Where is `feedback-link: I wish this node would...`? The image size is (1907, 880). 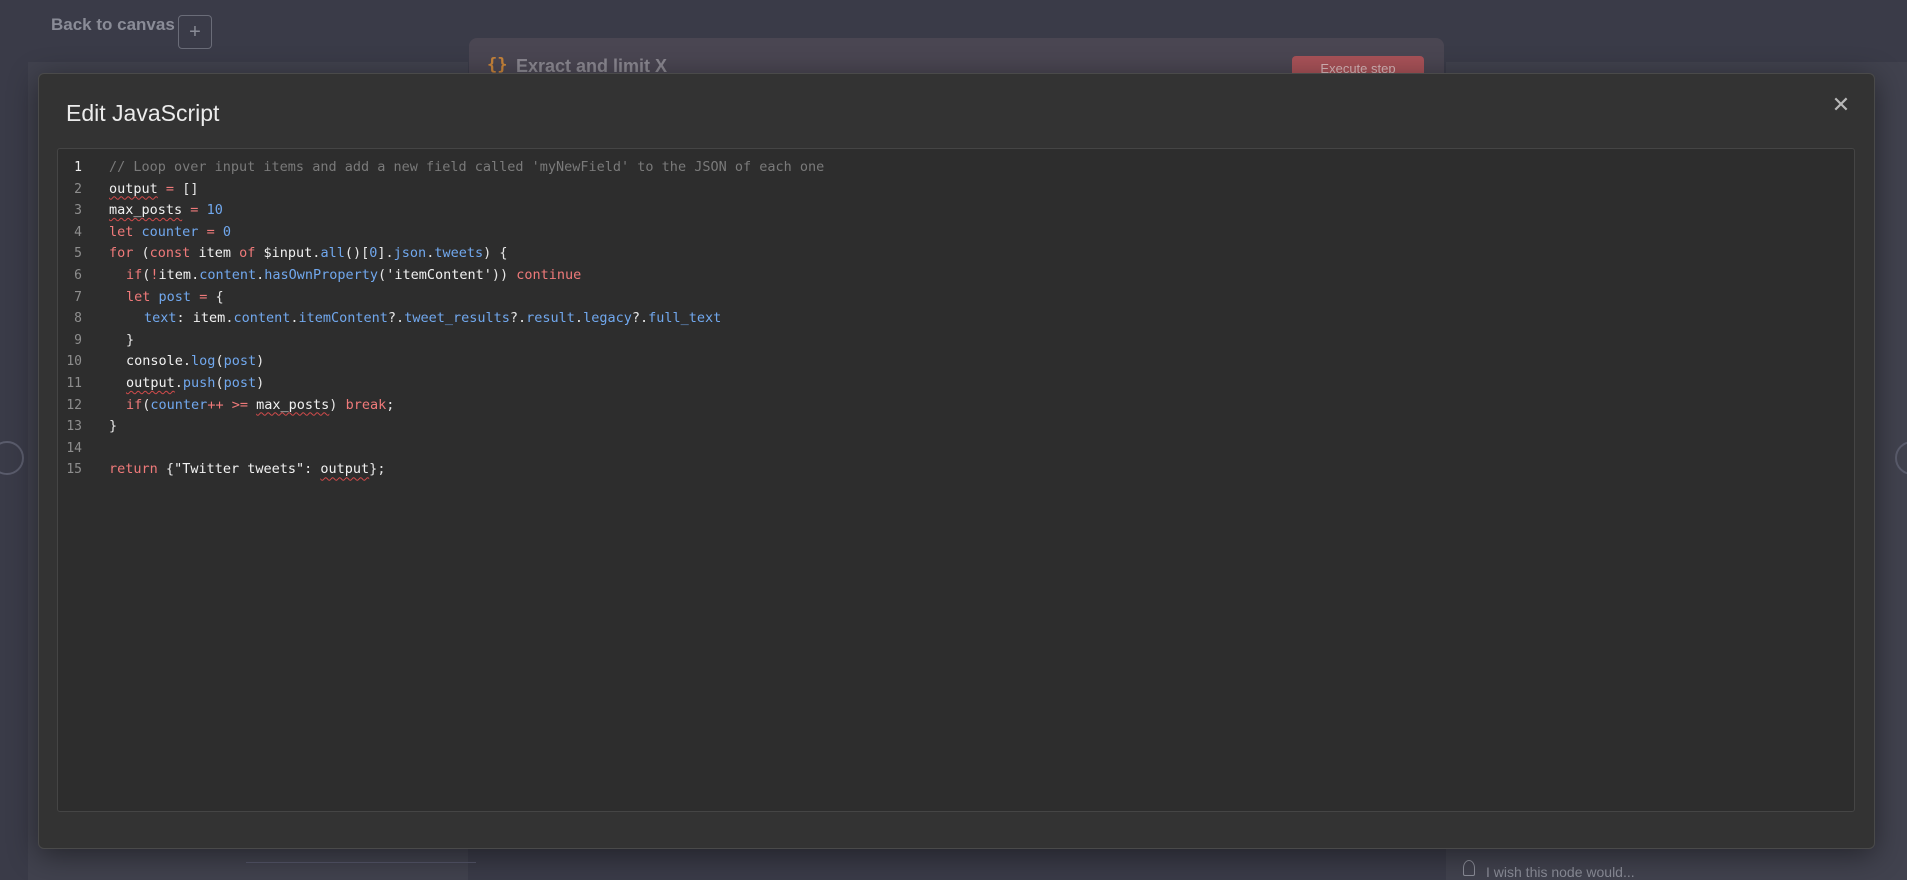
feedback-link: I wish this node would... is located at coordinates (1560, 872).